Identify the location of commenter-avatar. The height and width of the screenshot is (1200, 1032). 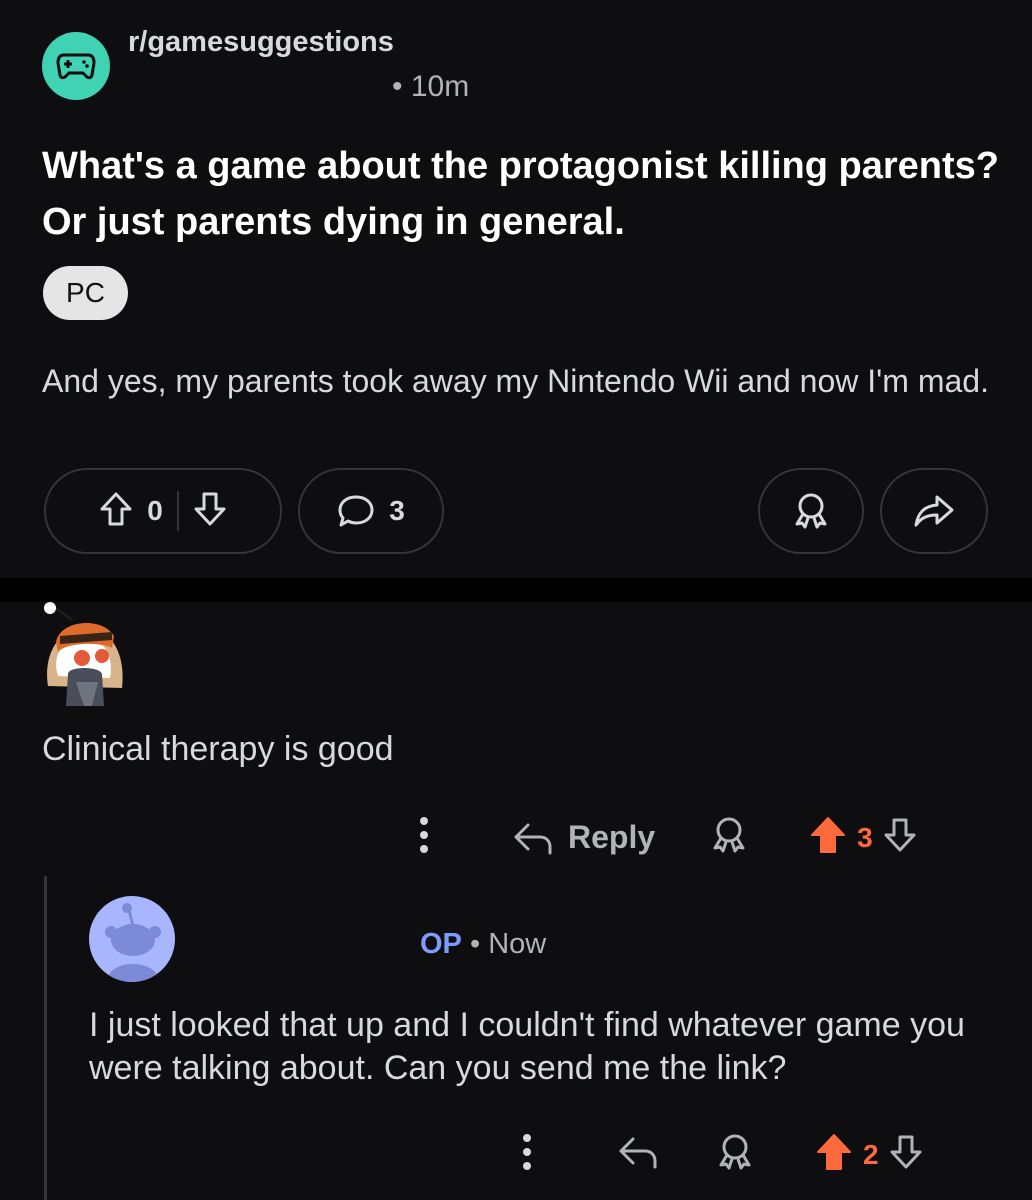
(85, 655).